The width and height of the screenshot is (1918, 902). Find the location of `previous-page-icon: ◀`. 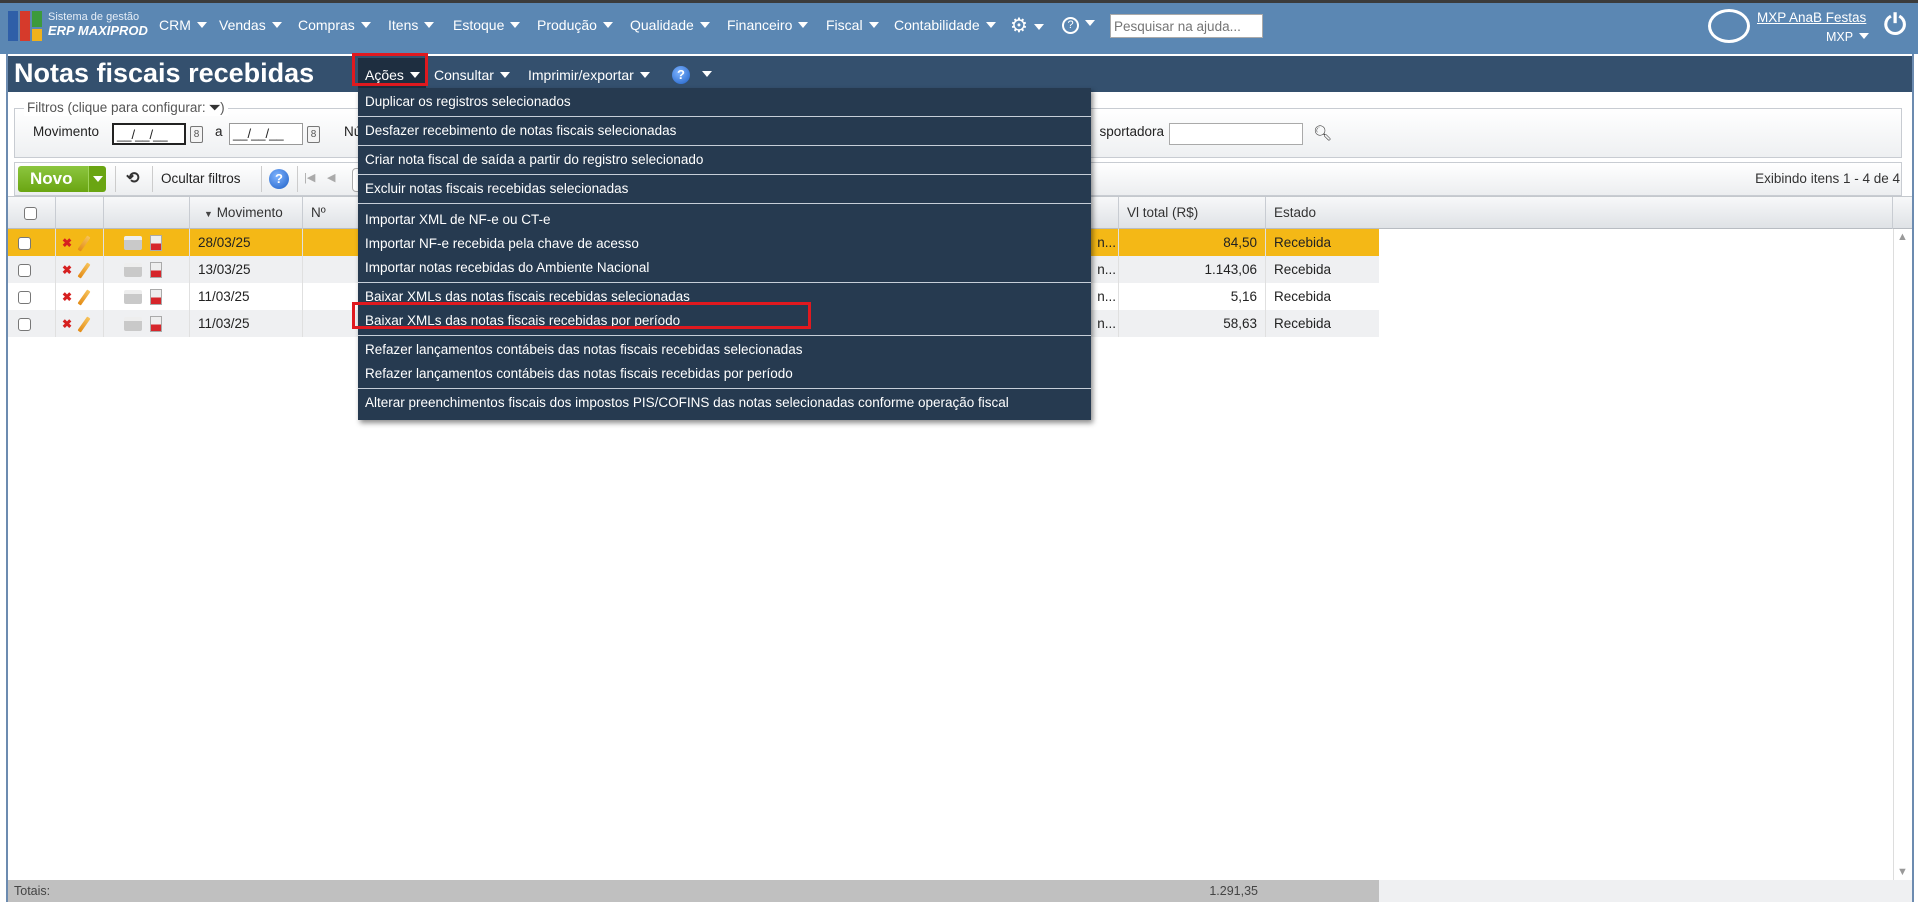

previous-page-icon: ◀ is located at coordinates (331, 177).